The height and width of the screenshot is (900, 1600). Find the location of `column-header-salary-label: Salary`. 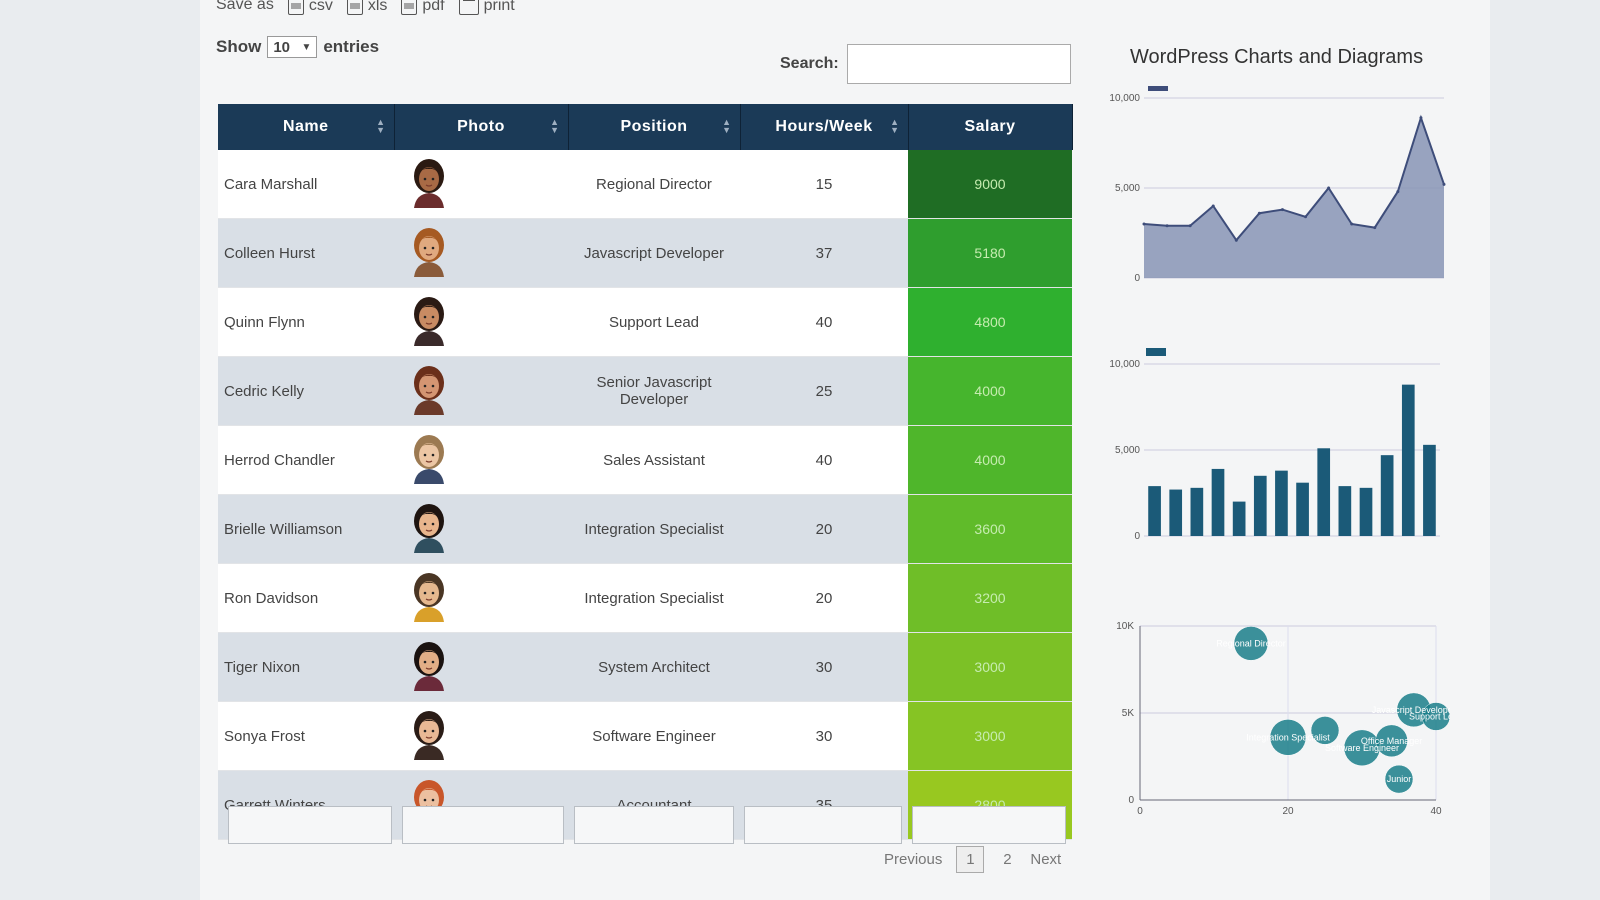

column-header-salary-label: Salary is located at coordinates (990, 126).